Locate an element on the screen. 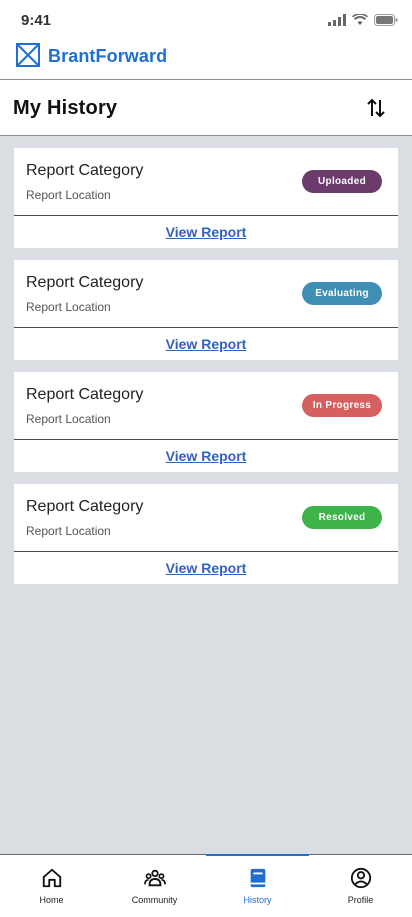 The height and width of the screenshot is (917, 412). status-time: 9:41 is located at coordinates (36, 20).